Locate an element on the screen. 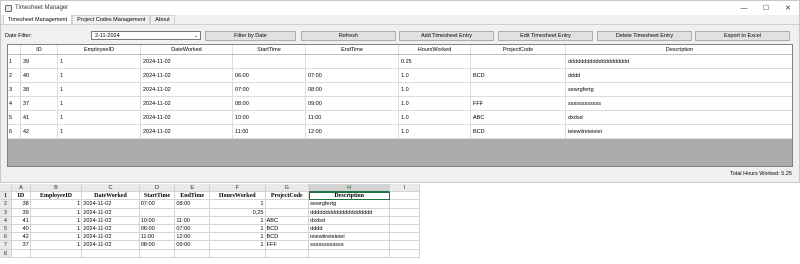  sheet-cell: ieiewiireieieiei is located at coordinates (350, 237).